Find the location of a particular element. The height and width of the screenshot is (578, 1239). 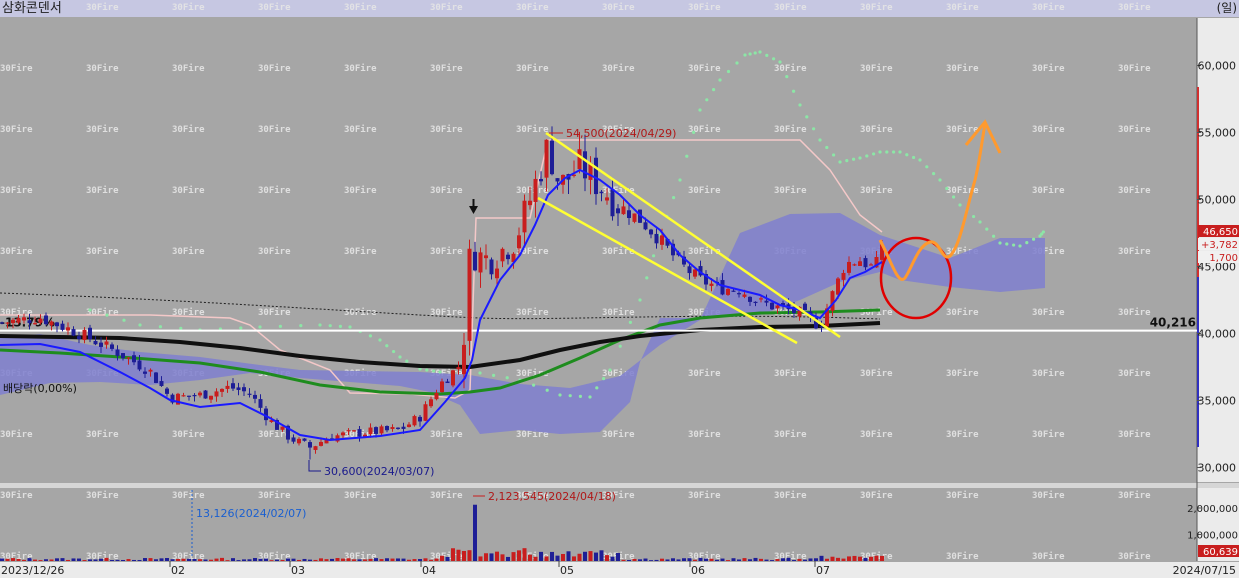

date-tick-label: 06 is located at coordinates (698, 570).